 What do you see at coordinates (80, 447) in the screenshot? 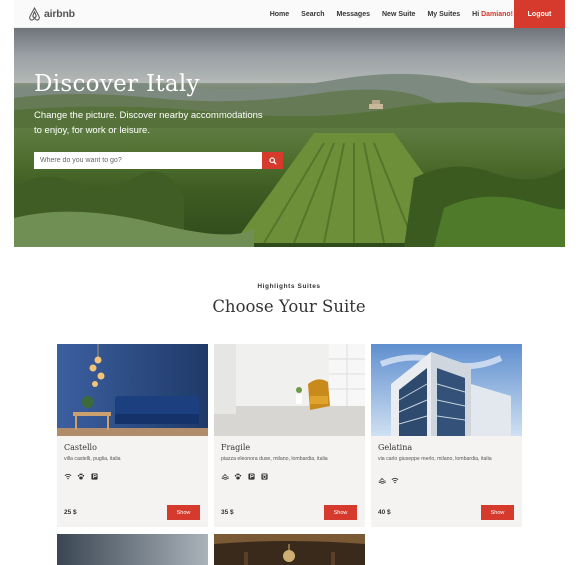
I see `suite-name: Castello` at bounding box center [80, 447].